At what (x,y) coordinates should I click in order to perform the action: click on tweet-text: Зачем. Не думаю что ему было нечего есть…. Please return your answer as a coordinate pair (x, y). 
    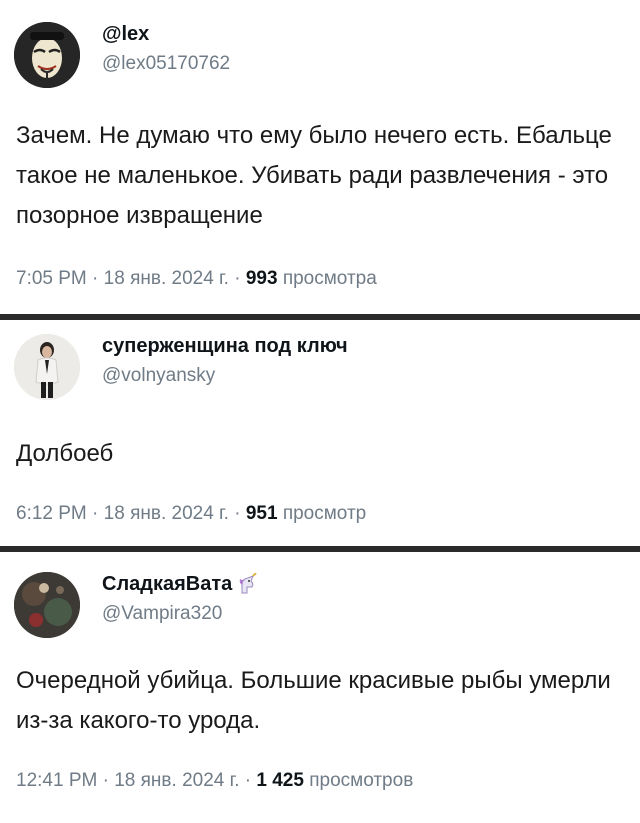
    Looking at the image, I should click on (314, 175).